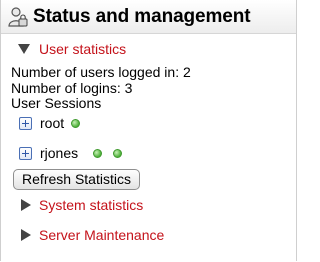  I want to click on page-title: Status and management, so click(142, 16).